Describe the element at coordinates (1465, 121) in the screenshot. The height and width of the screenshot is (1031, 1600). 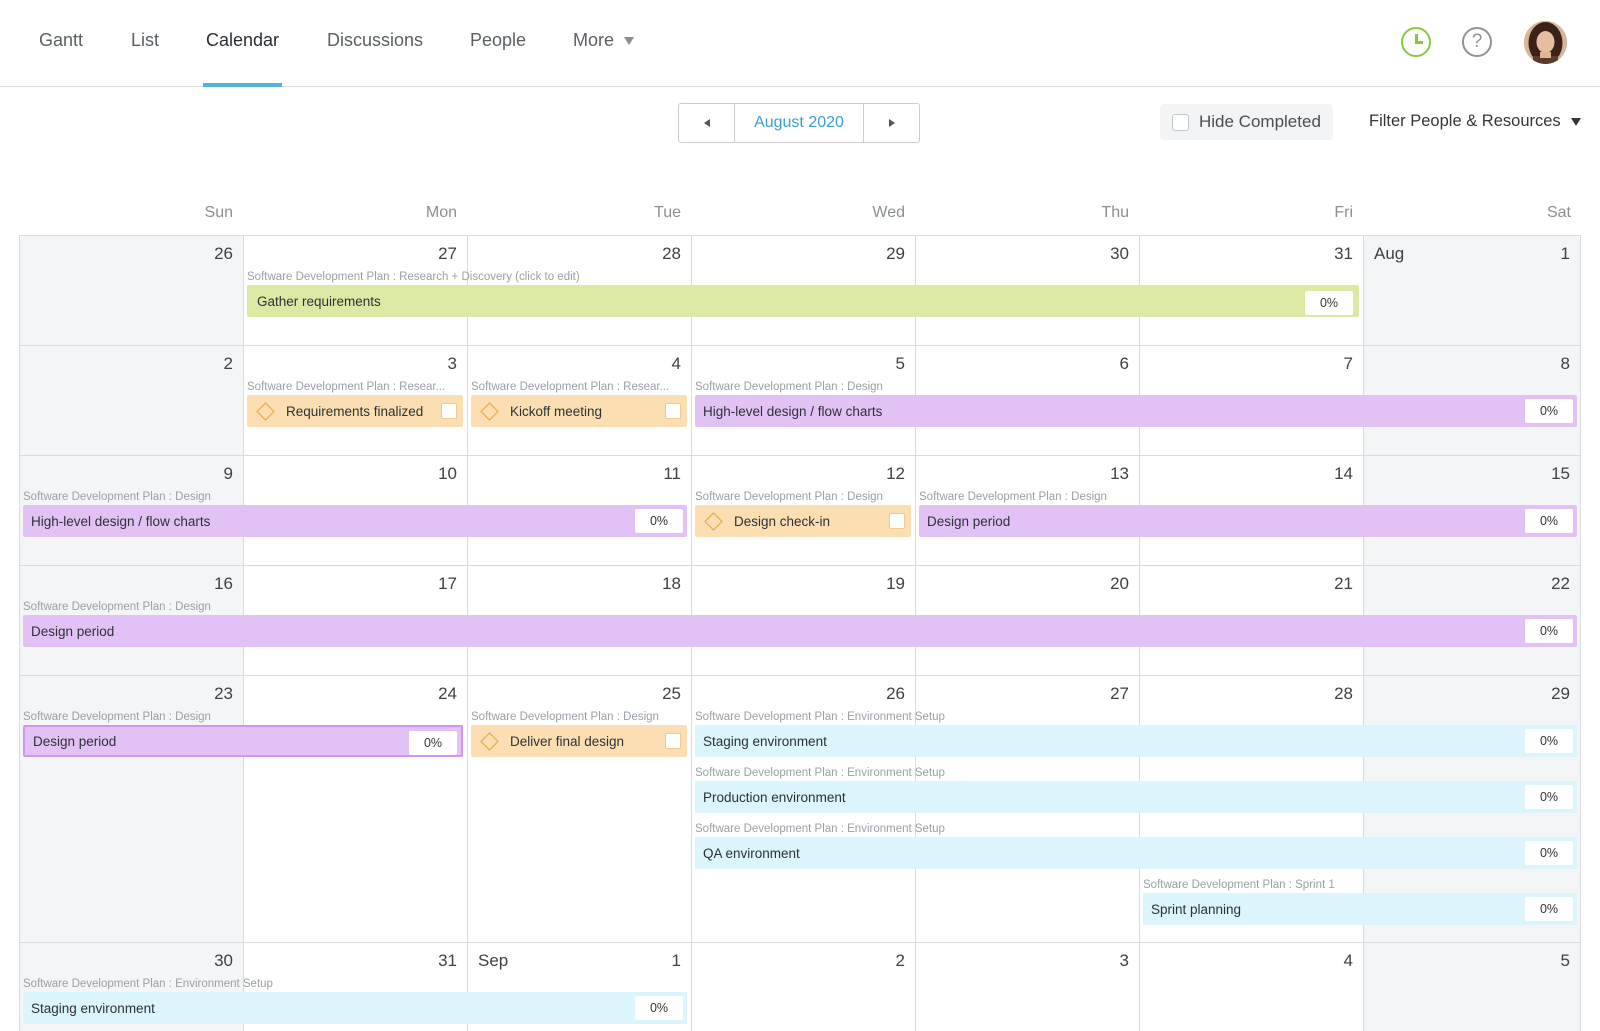
I see `filter-label: Filter People & Resources` at that location.